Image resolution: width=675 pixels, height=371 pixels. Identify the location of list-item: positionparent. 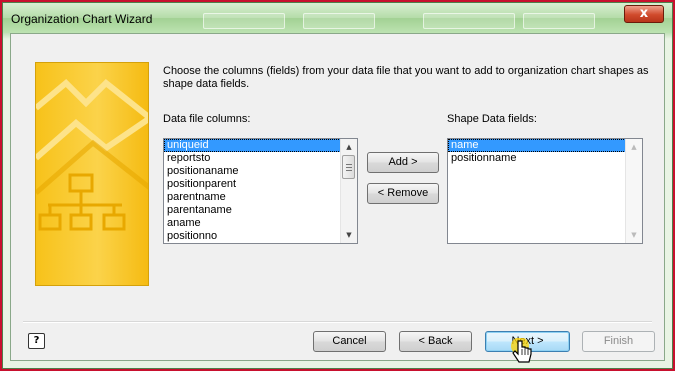
(260, 184).